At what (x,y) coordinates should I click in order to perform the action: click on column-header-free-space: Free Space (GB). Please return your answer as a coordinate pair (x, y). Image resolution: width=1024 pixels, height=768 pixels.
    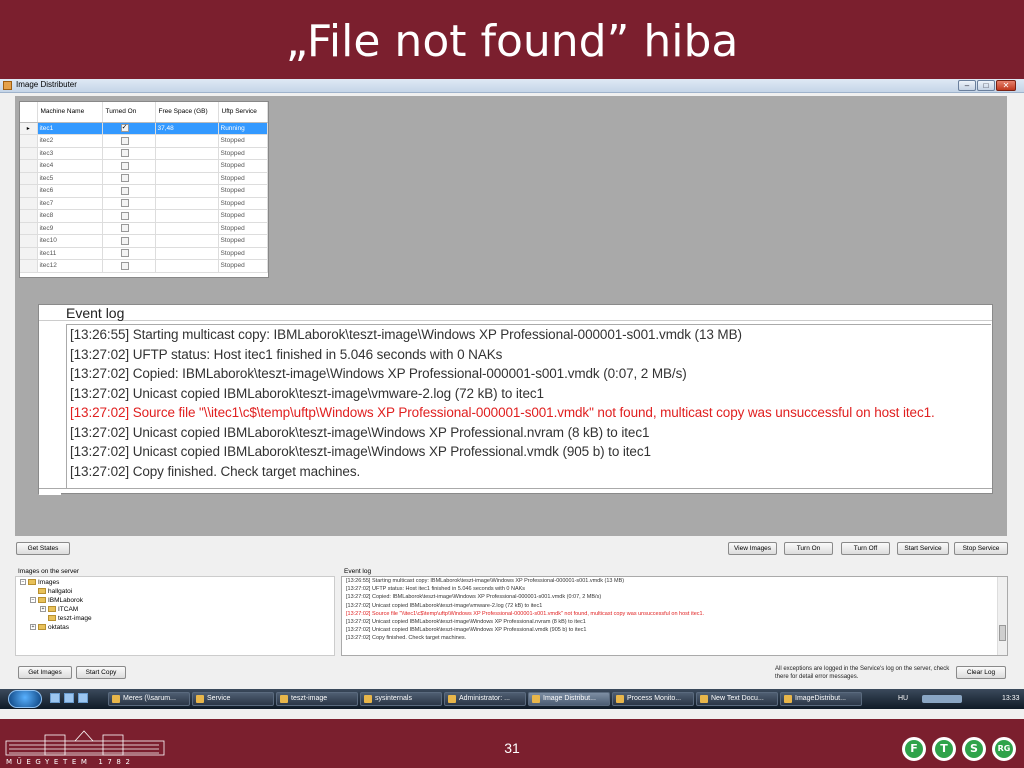
    Looking at the image, I should click on (187, 112).